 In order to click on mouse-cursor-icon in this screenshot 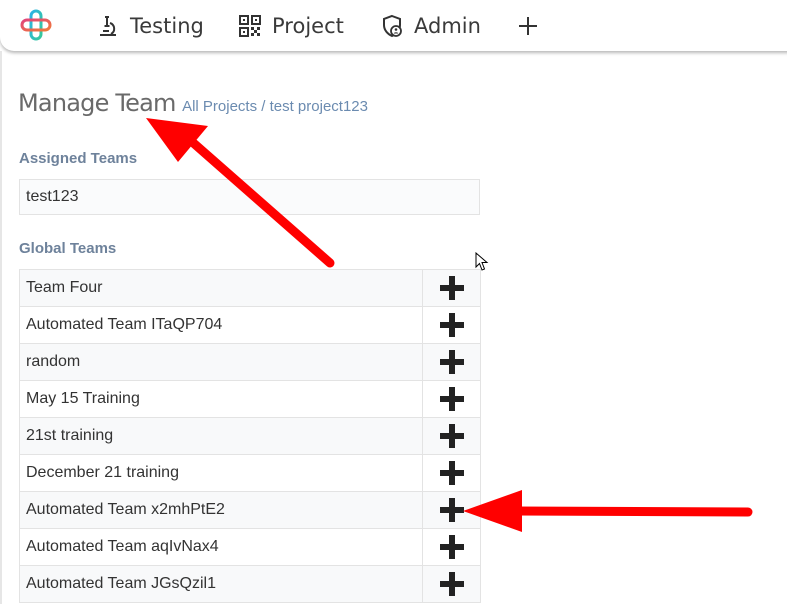, I will do `click(482, 261)`.